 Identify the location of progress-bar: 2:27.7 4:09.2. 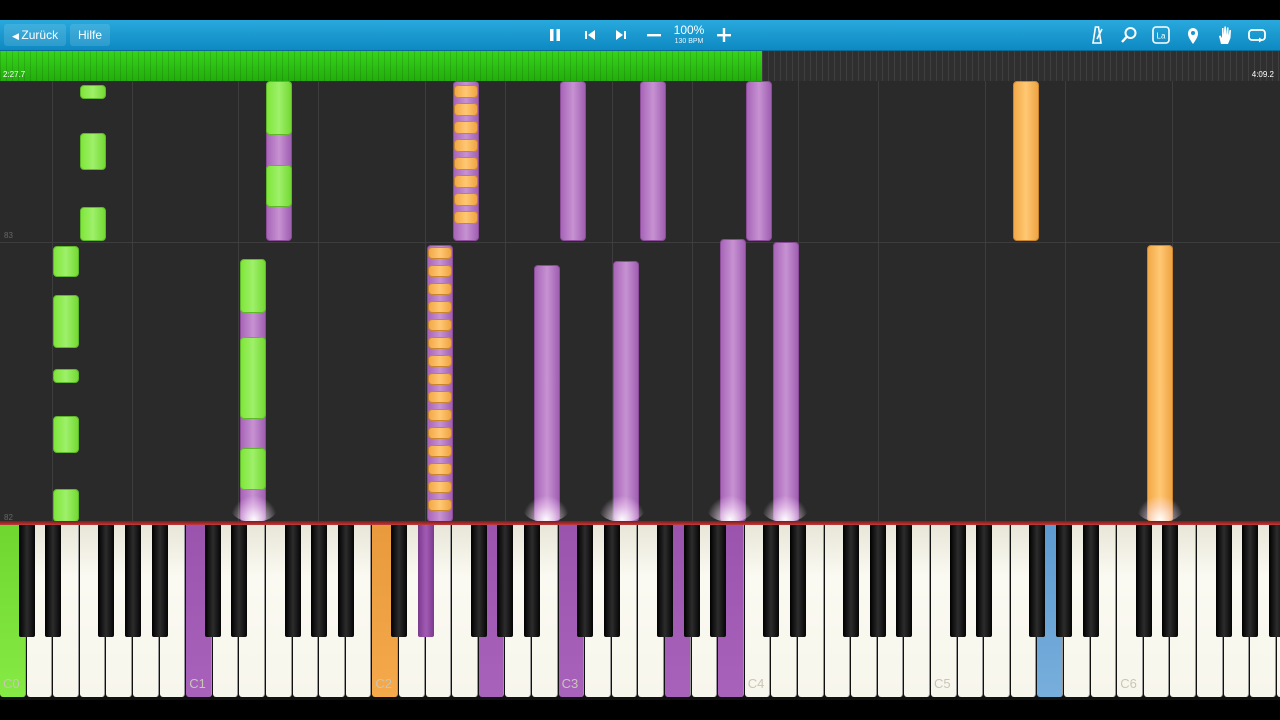
(640, 66).